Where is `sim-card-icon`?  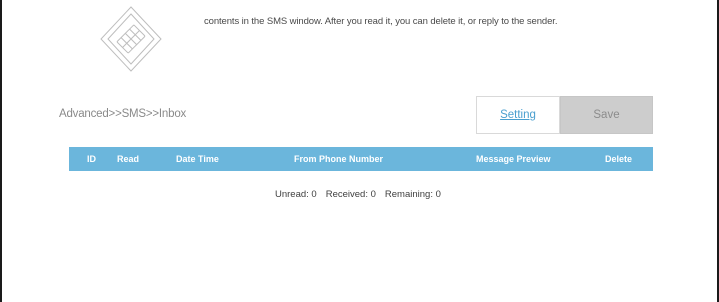 sim-card-icon is located at coordinates (131, 39).